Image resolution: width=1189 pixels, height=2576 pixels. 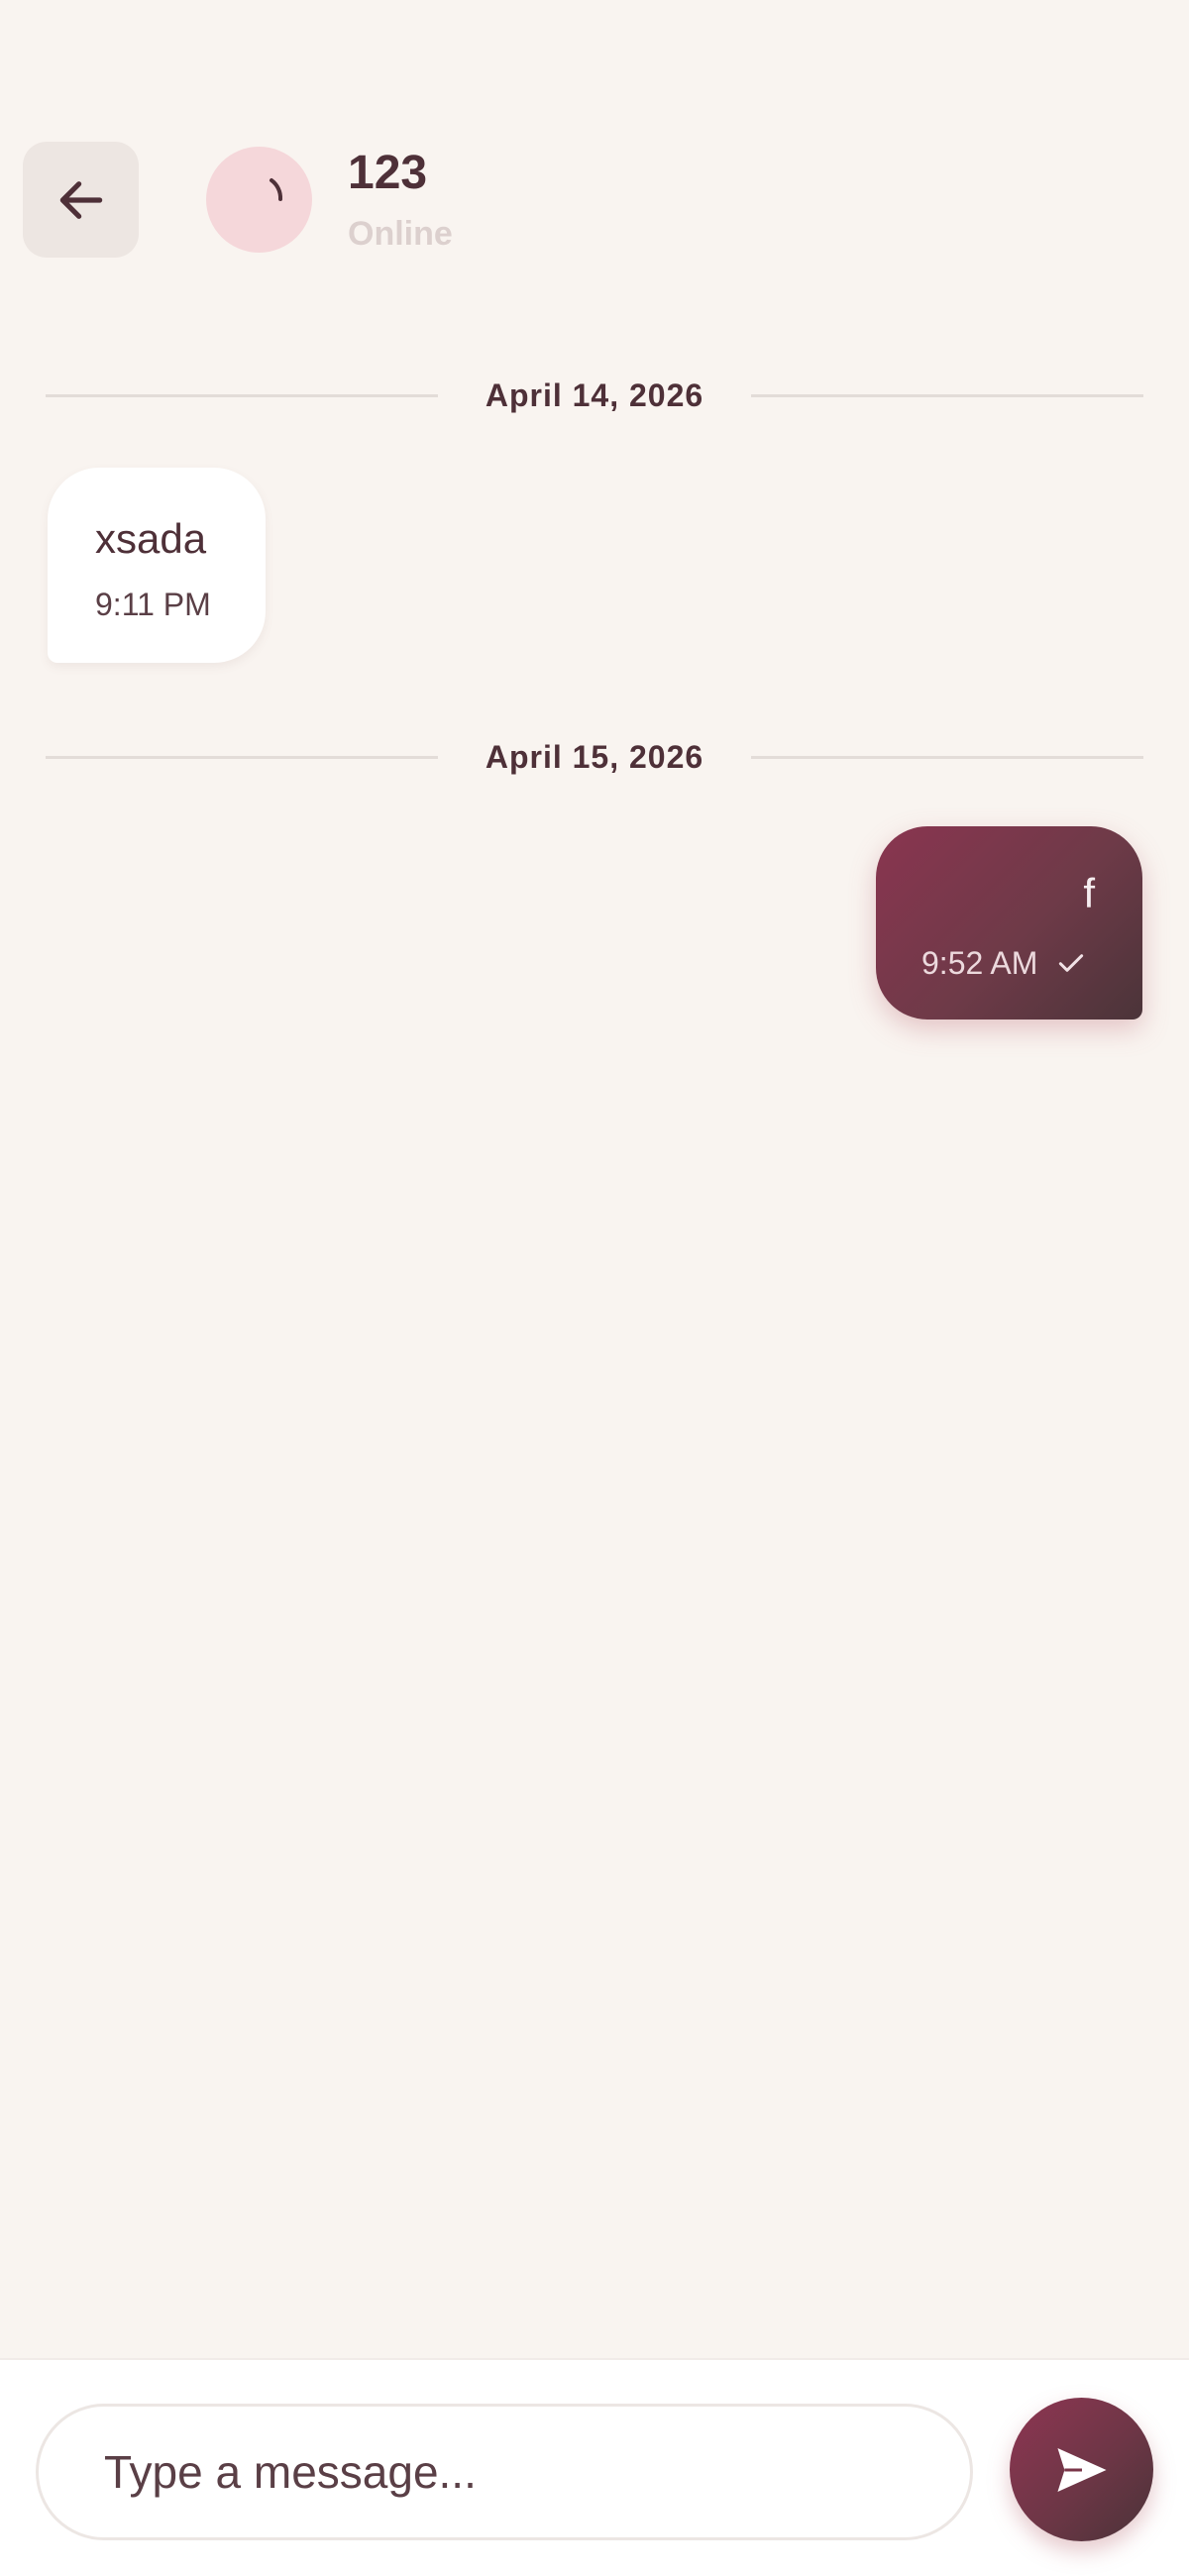 I want to click on check-icon, so click(x=1072, y=963).